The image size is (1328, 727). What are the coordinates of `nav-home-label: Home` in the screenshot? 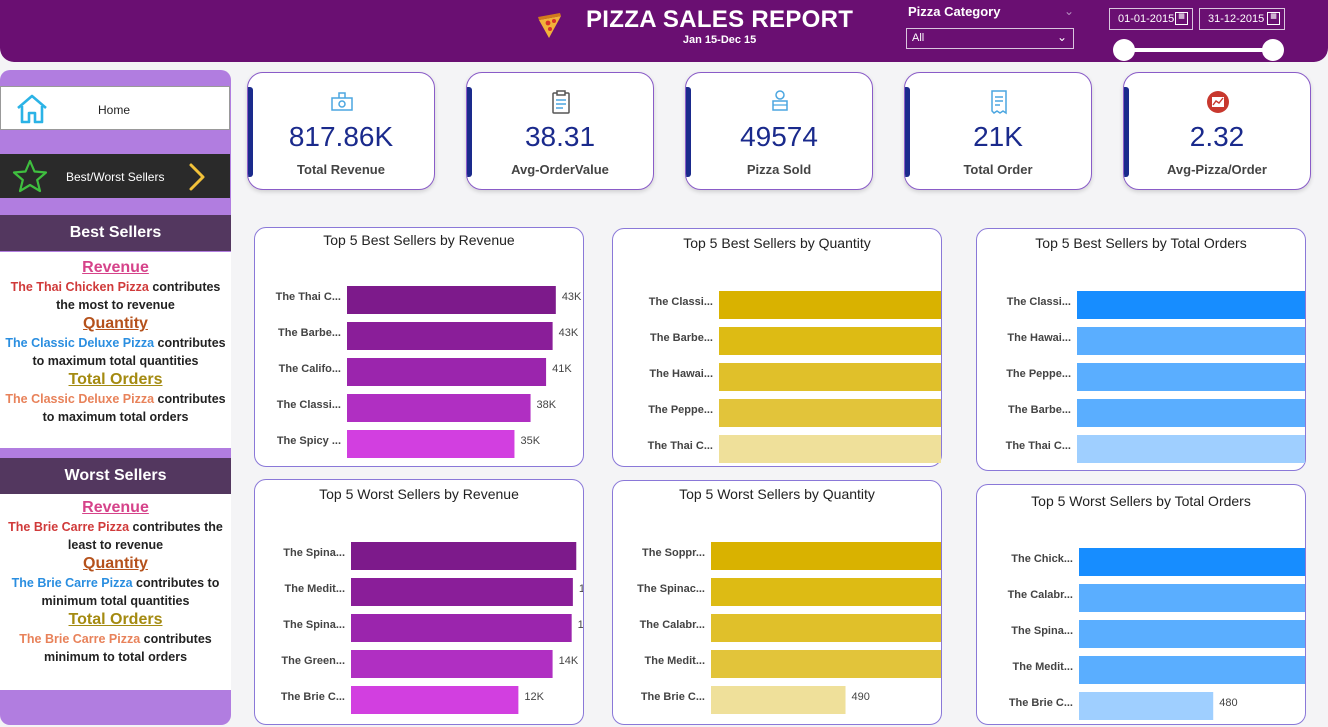 It's located at (114, 110).